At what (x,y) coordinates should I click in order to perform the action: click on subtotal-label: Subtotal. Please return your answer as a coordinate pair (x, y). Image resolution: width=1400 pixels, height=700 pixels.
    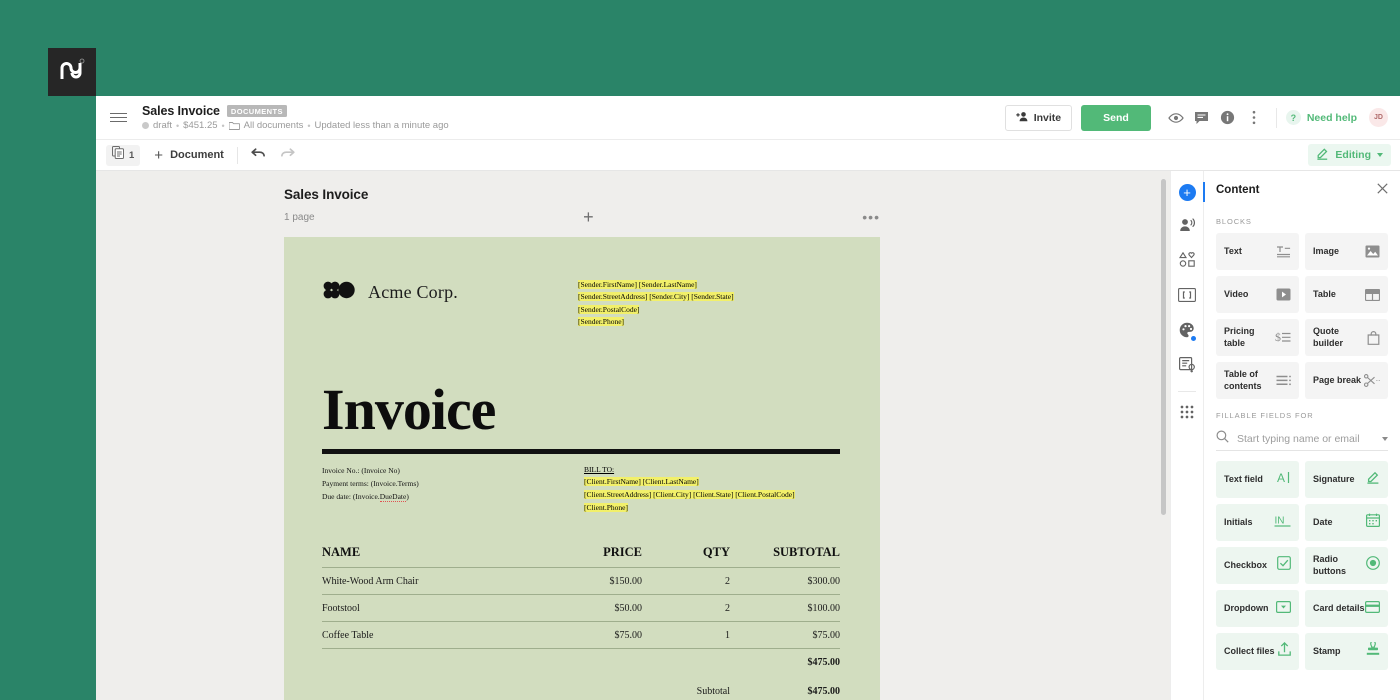
    Looking at the image, I should click on (713, 691).